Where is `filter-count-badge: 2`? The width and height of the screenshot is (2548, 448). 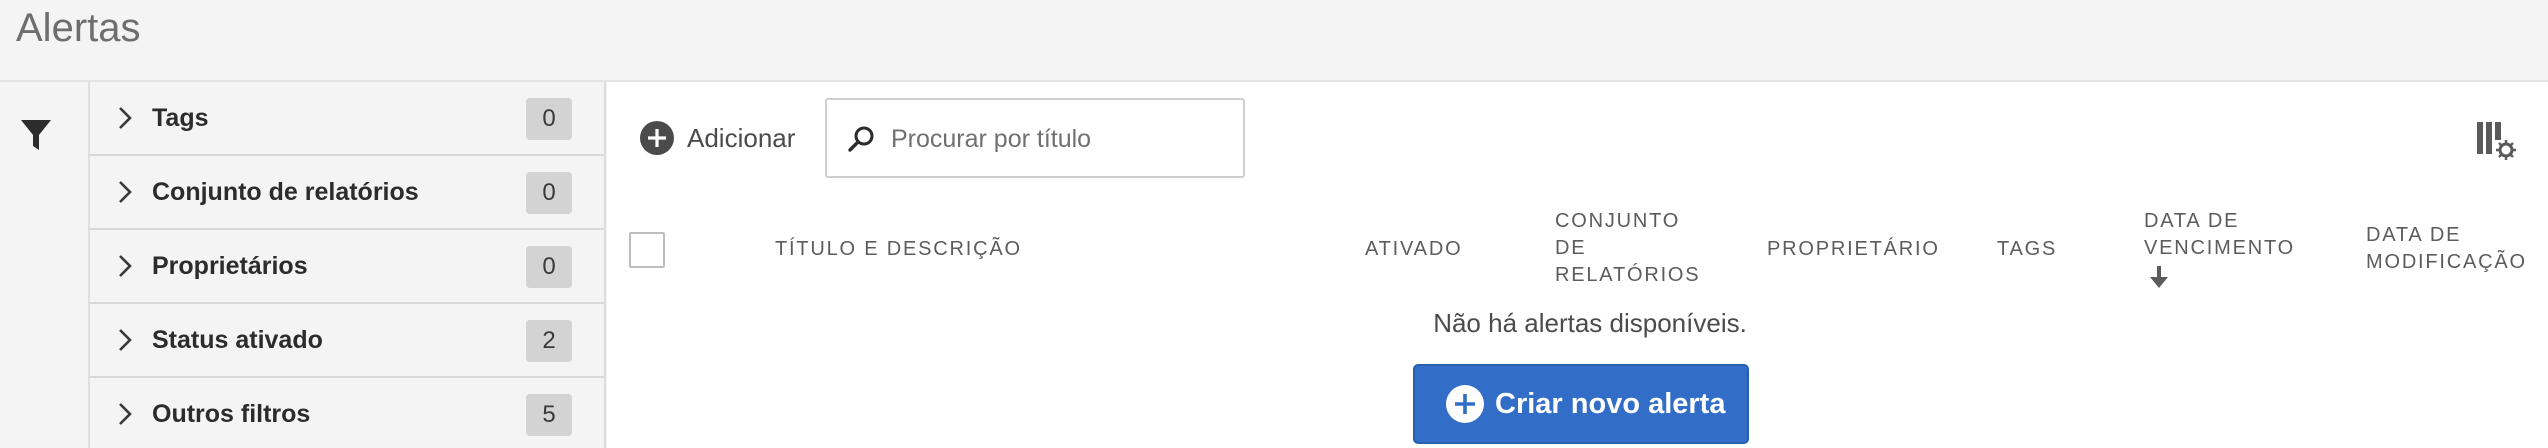 filter-count-badge: 2 is located at coordinates (549, 341).